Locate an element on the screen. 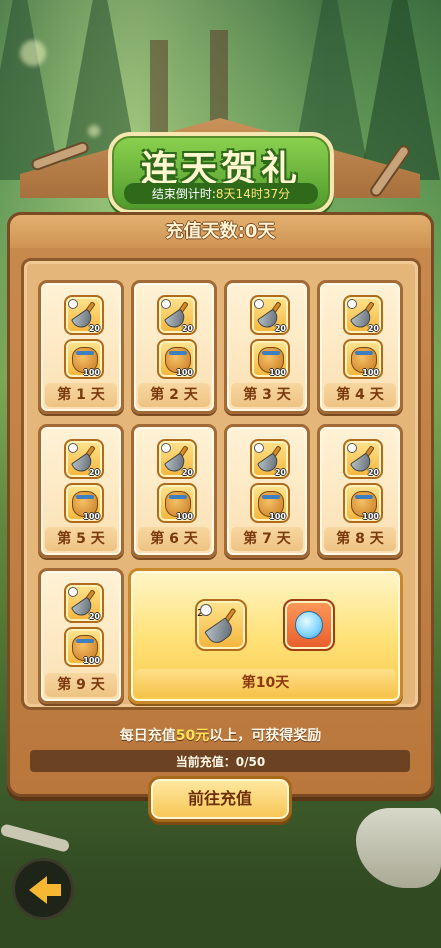 This screenshot has height=948, width=441. day-label: 第 3 天 is located at coordinates (267, 395).